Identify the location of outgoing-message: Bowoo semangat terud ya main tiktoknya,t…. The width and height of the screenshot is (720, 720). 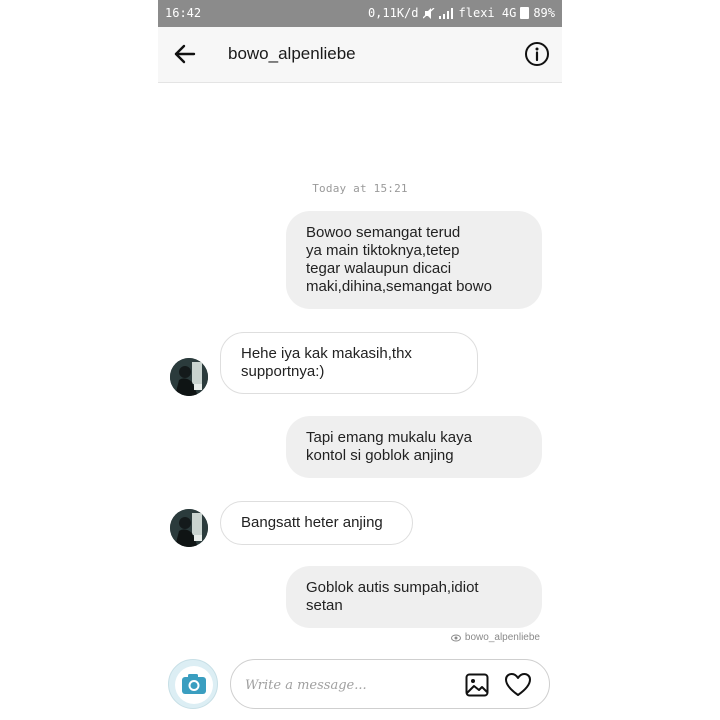
(414, 260).